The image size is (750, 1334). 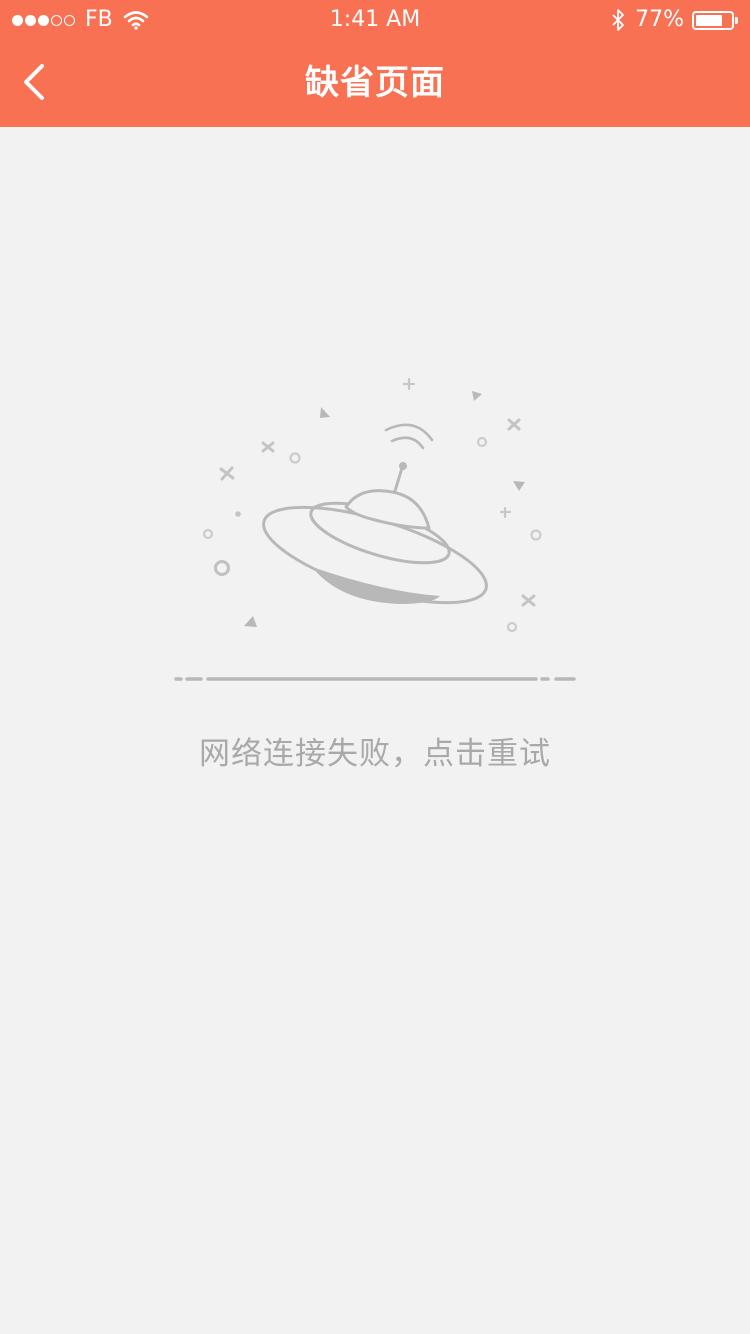 I want to click on retry-message: 网络连接失败，点击重试, so click(x=375, y=754).